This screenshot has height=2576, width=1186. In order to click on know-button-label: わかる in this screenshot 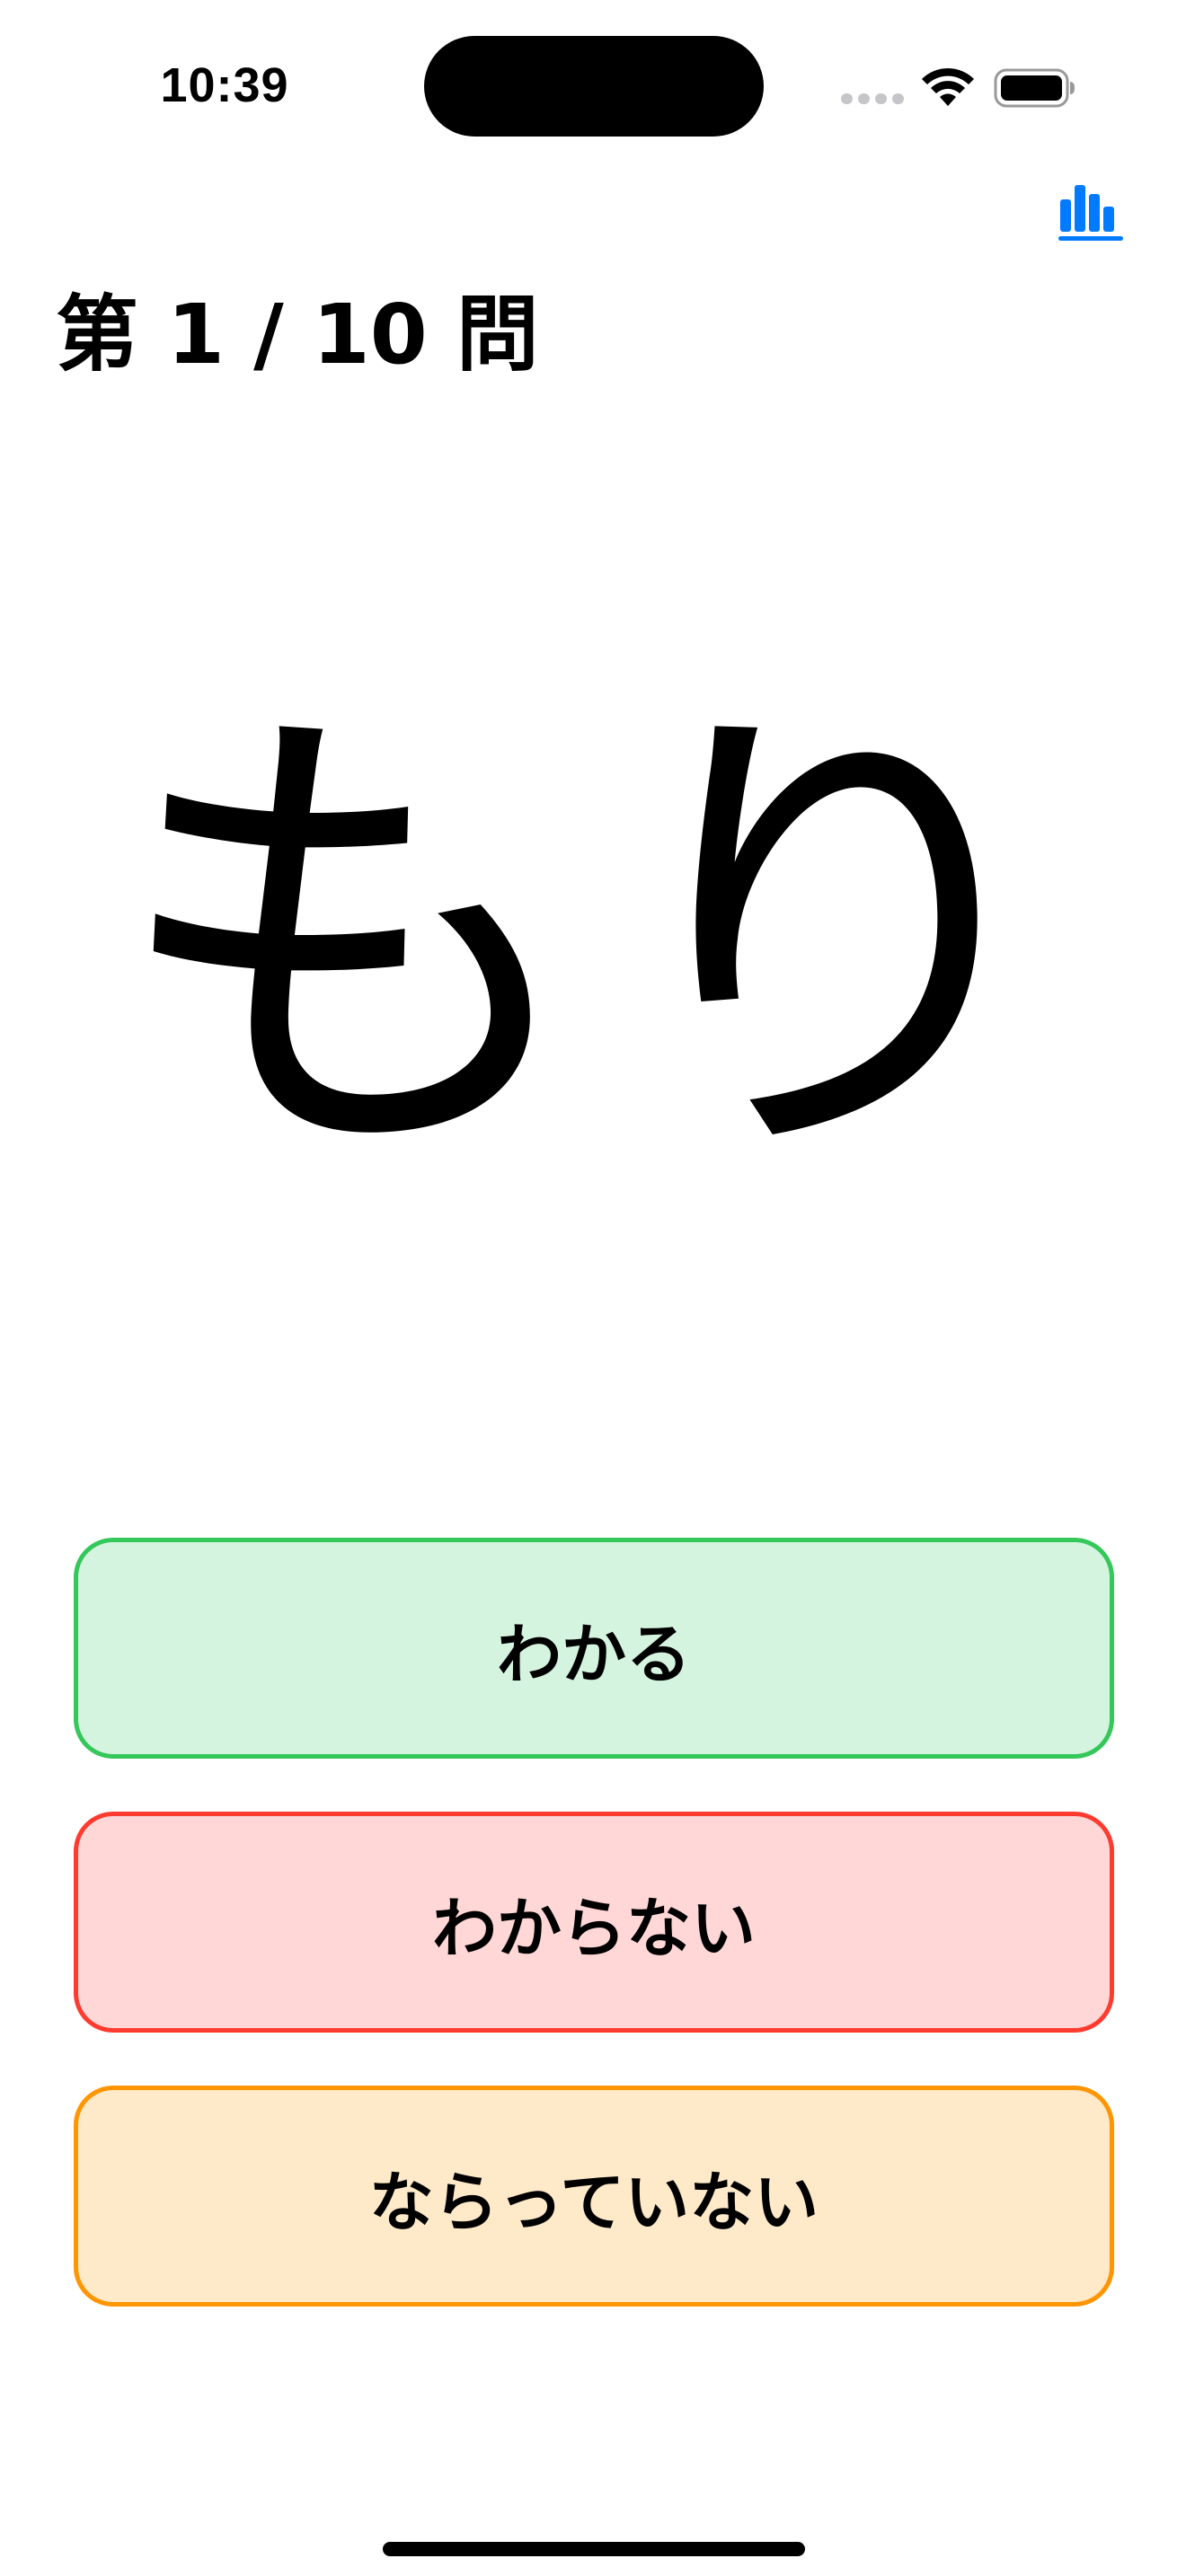, I will do `click(593, 1654)`.